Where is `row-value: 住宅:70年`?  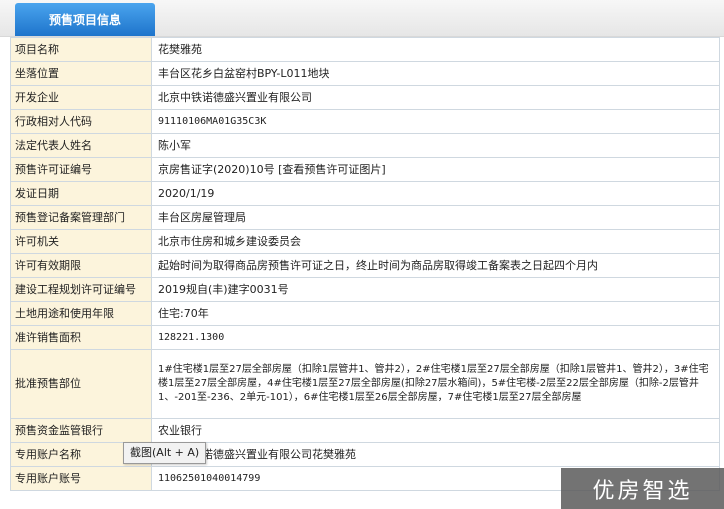 row-value: 住宅:70年 is located at coordinates (435, 313).